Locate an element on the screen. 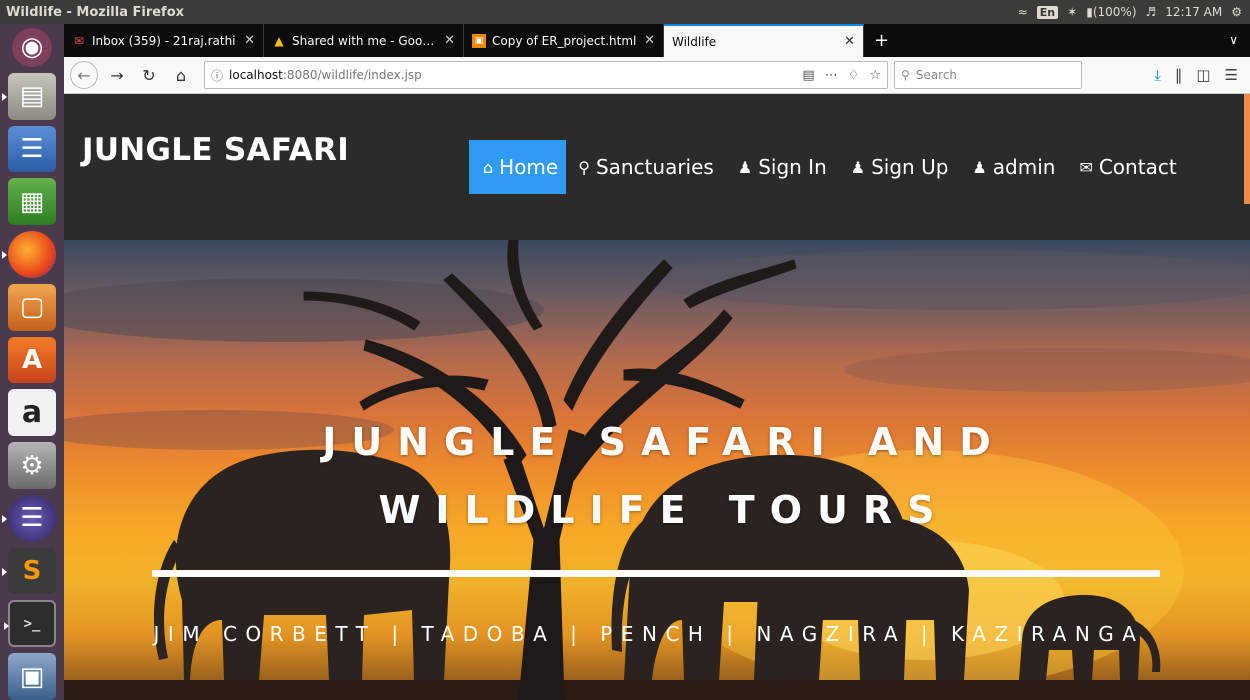 This screenshot has height=700, width=1250. back-button: ← is located at coordinates (84, 75).